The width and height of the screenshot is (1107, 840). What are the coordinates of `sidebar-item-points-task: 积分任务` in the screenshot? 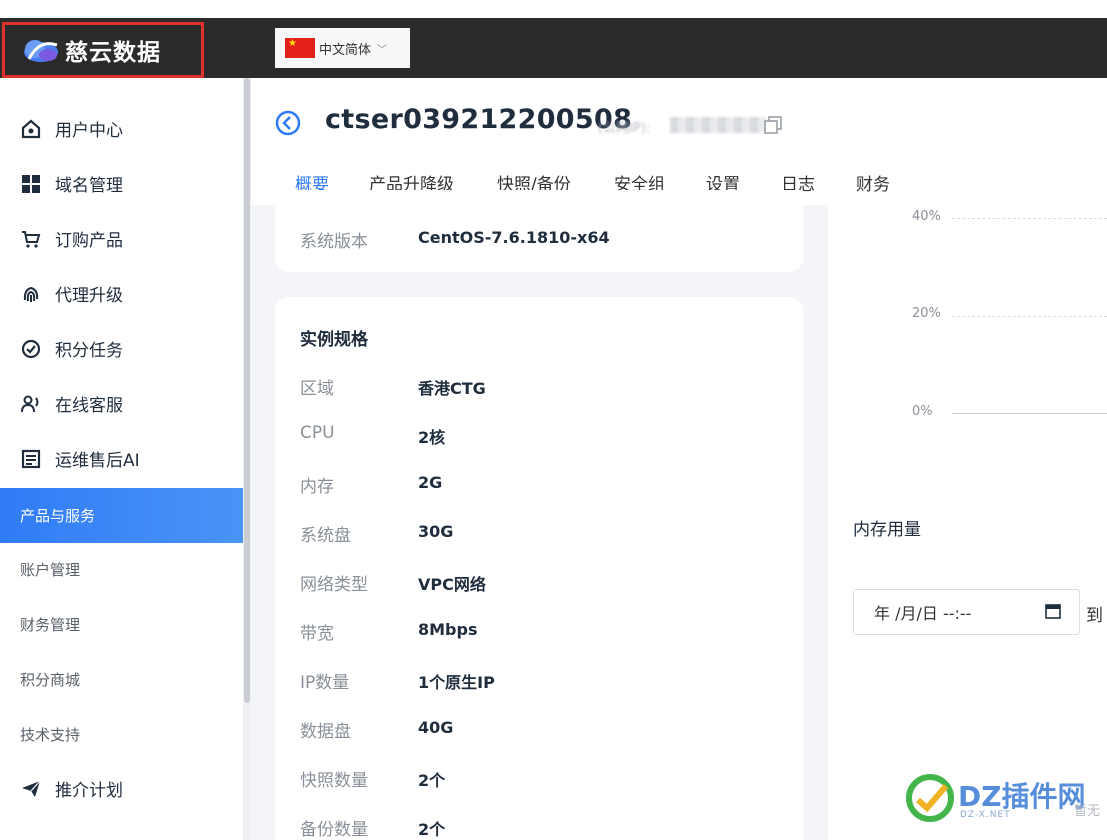 It's located at (121, 348).